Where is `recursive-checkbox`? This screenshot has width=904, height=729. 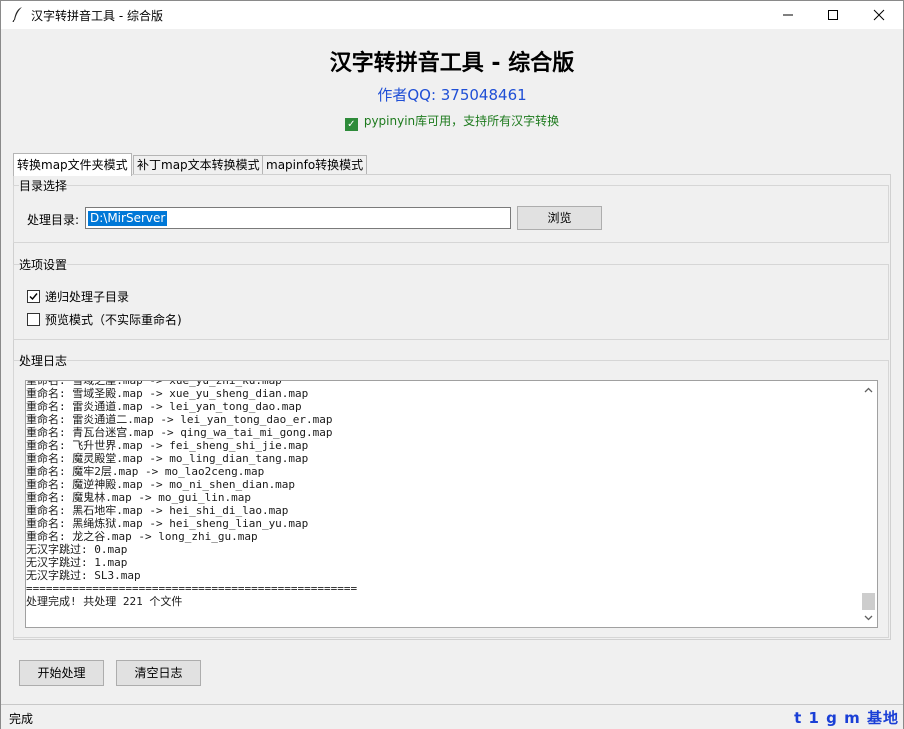 recursive-checkbox is located at coordinates (33, 296).